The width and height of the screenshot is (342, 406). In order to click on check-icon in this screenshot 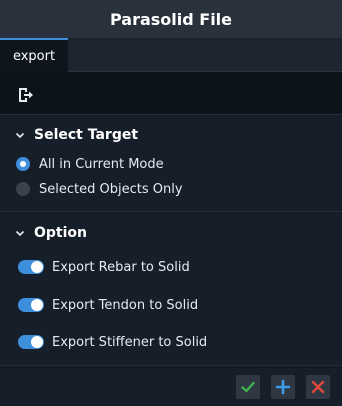, I will do `click(248, 387)`.